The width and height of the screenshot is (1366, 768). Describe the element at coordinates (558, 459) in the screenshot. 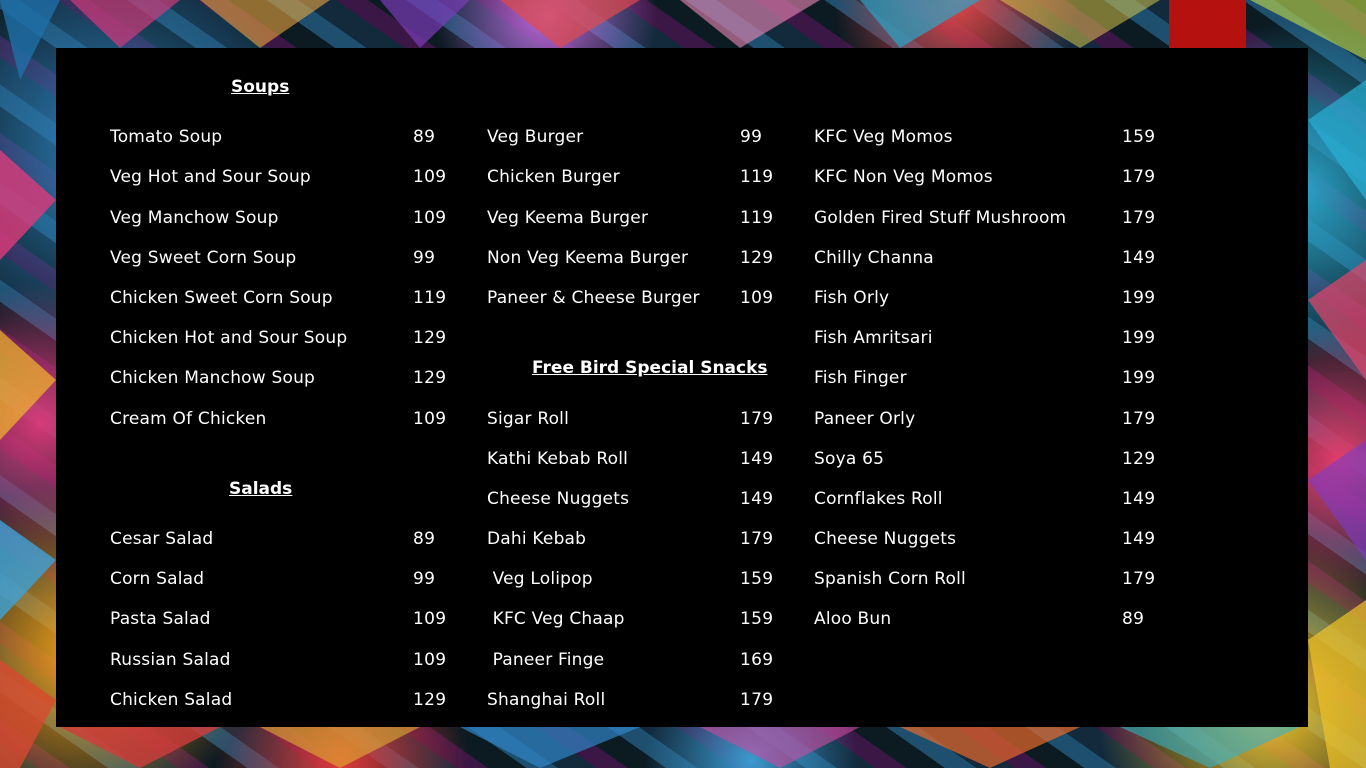

I see `item-name: Kathi Kebab Roll` at that location.